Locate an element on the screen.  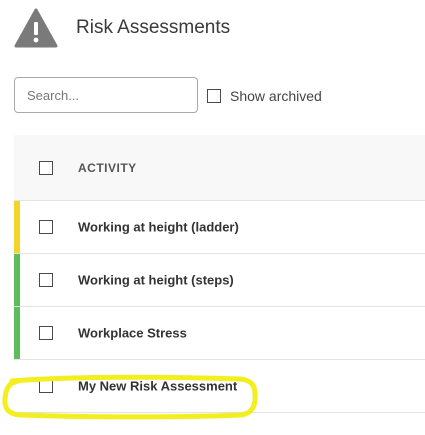
select-all-checkbox is located at coordinates (46, 167).